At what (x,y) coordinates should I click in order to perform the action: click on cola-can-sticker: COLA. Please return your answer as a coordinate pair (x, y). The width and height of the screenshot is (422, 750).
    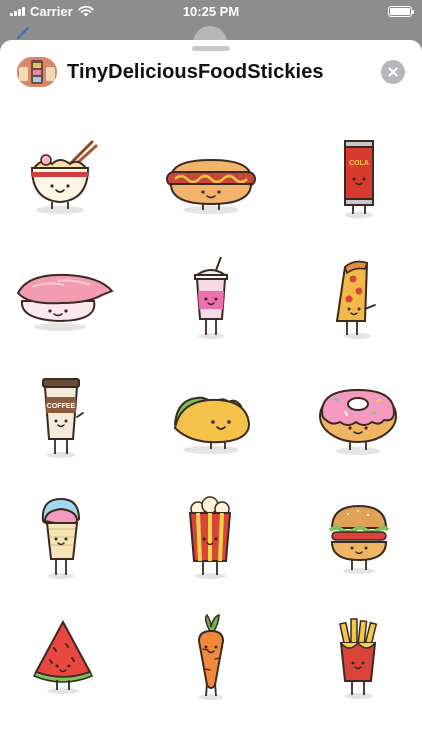
    Looking at the image, I should click on (359, 179).